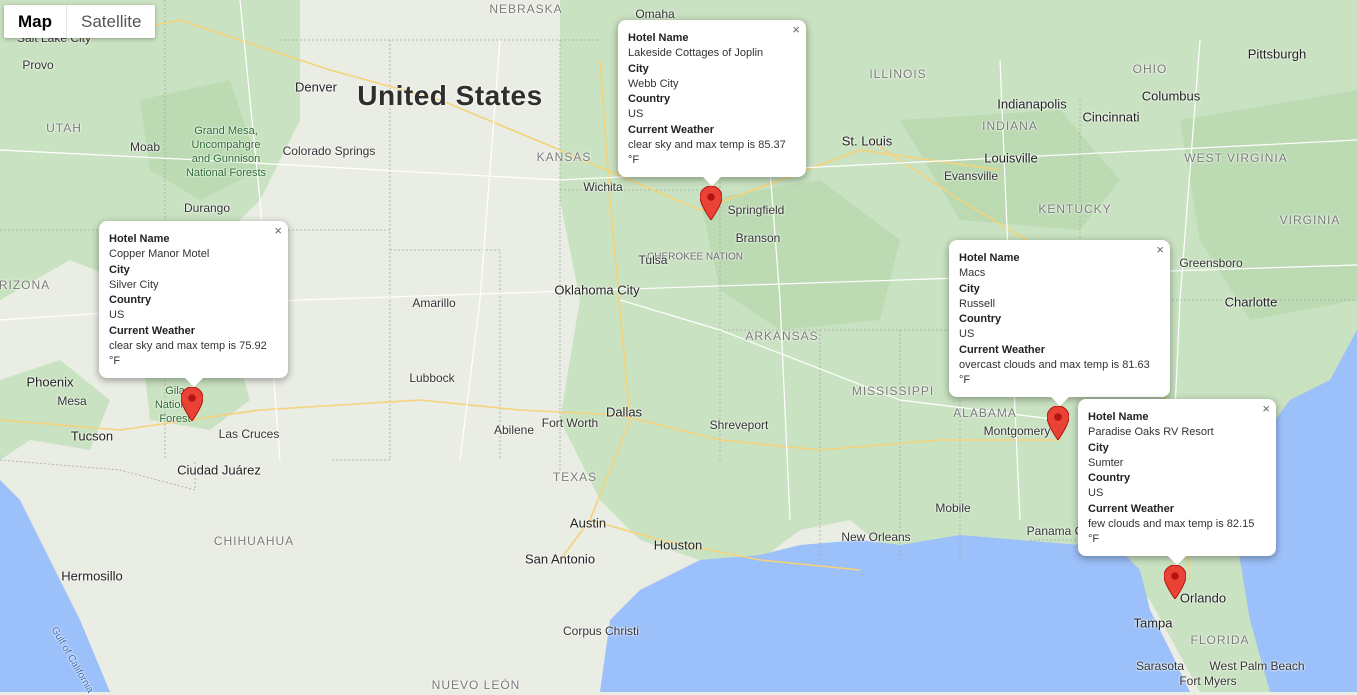 The image size is (1357, 695). What do you see at coordinates (35, 21) in the screenshot?
I see `map-type-map-button: Map` at bounding box center [35, 21].